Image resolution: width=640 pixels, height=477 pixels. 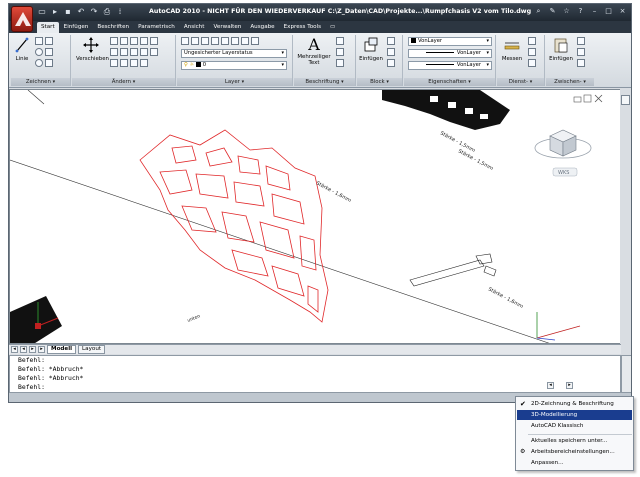 I want to click on layer-state-dropdown: Ungesicherter Layerstatus ▾, so click(x=234, y=53).